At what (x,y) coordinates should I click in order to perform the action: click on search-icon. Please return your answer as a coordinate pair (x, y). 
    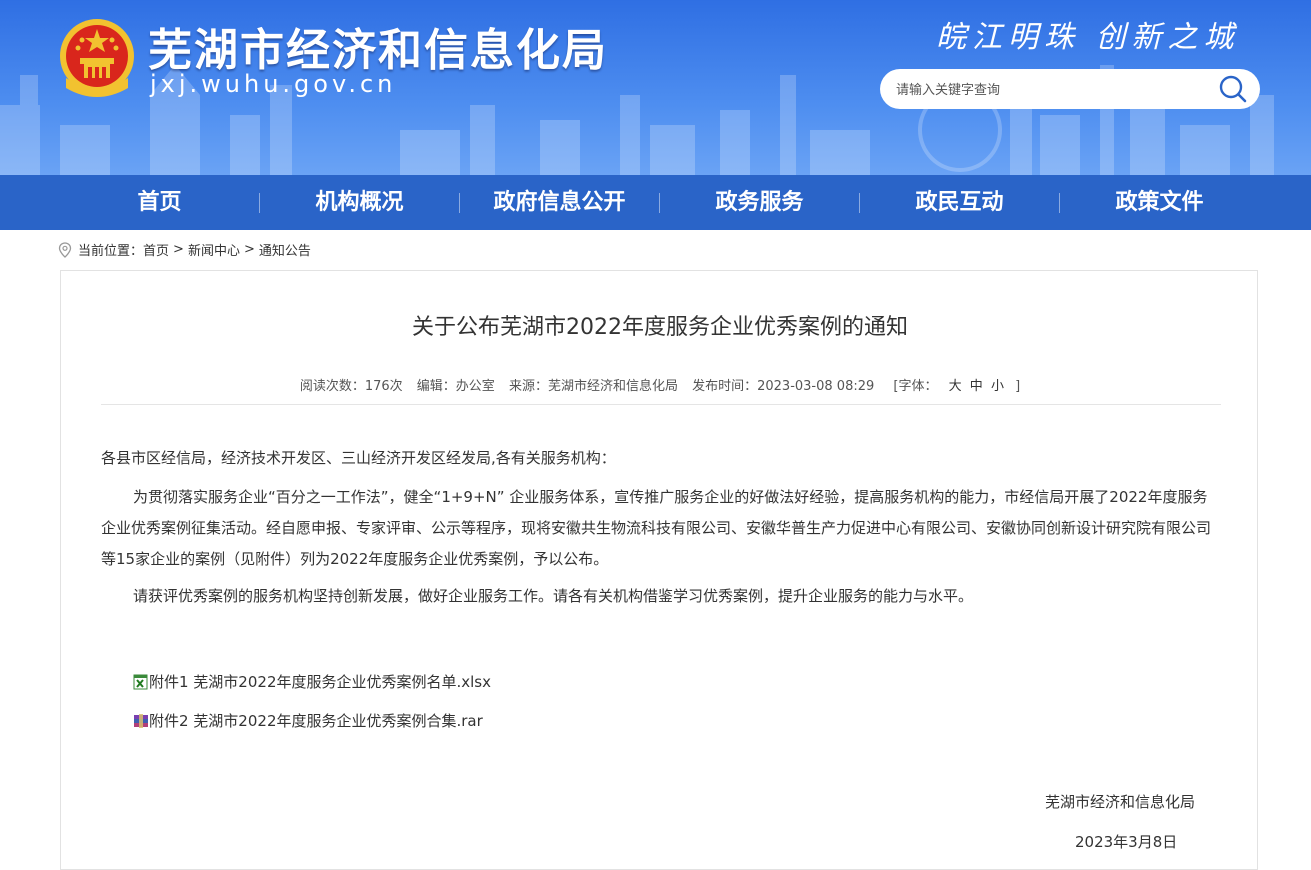
    Looking at the image, I should click on (1233, 89).